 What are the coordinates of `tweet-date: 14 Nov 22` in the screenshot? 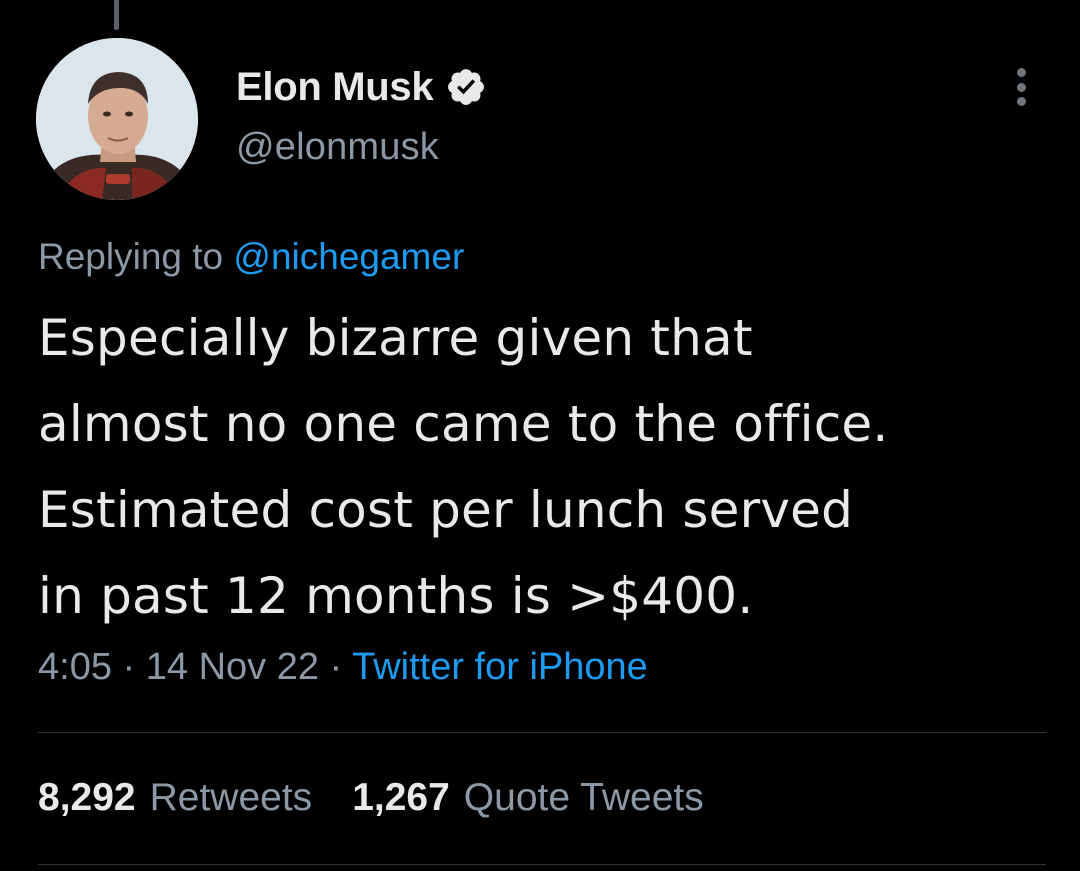 It's located at (232, 667).